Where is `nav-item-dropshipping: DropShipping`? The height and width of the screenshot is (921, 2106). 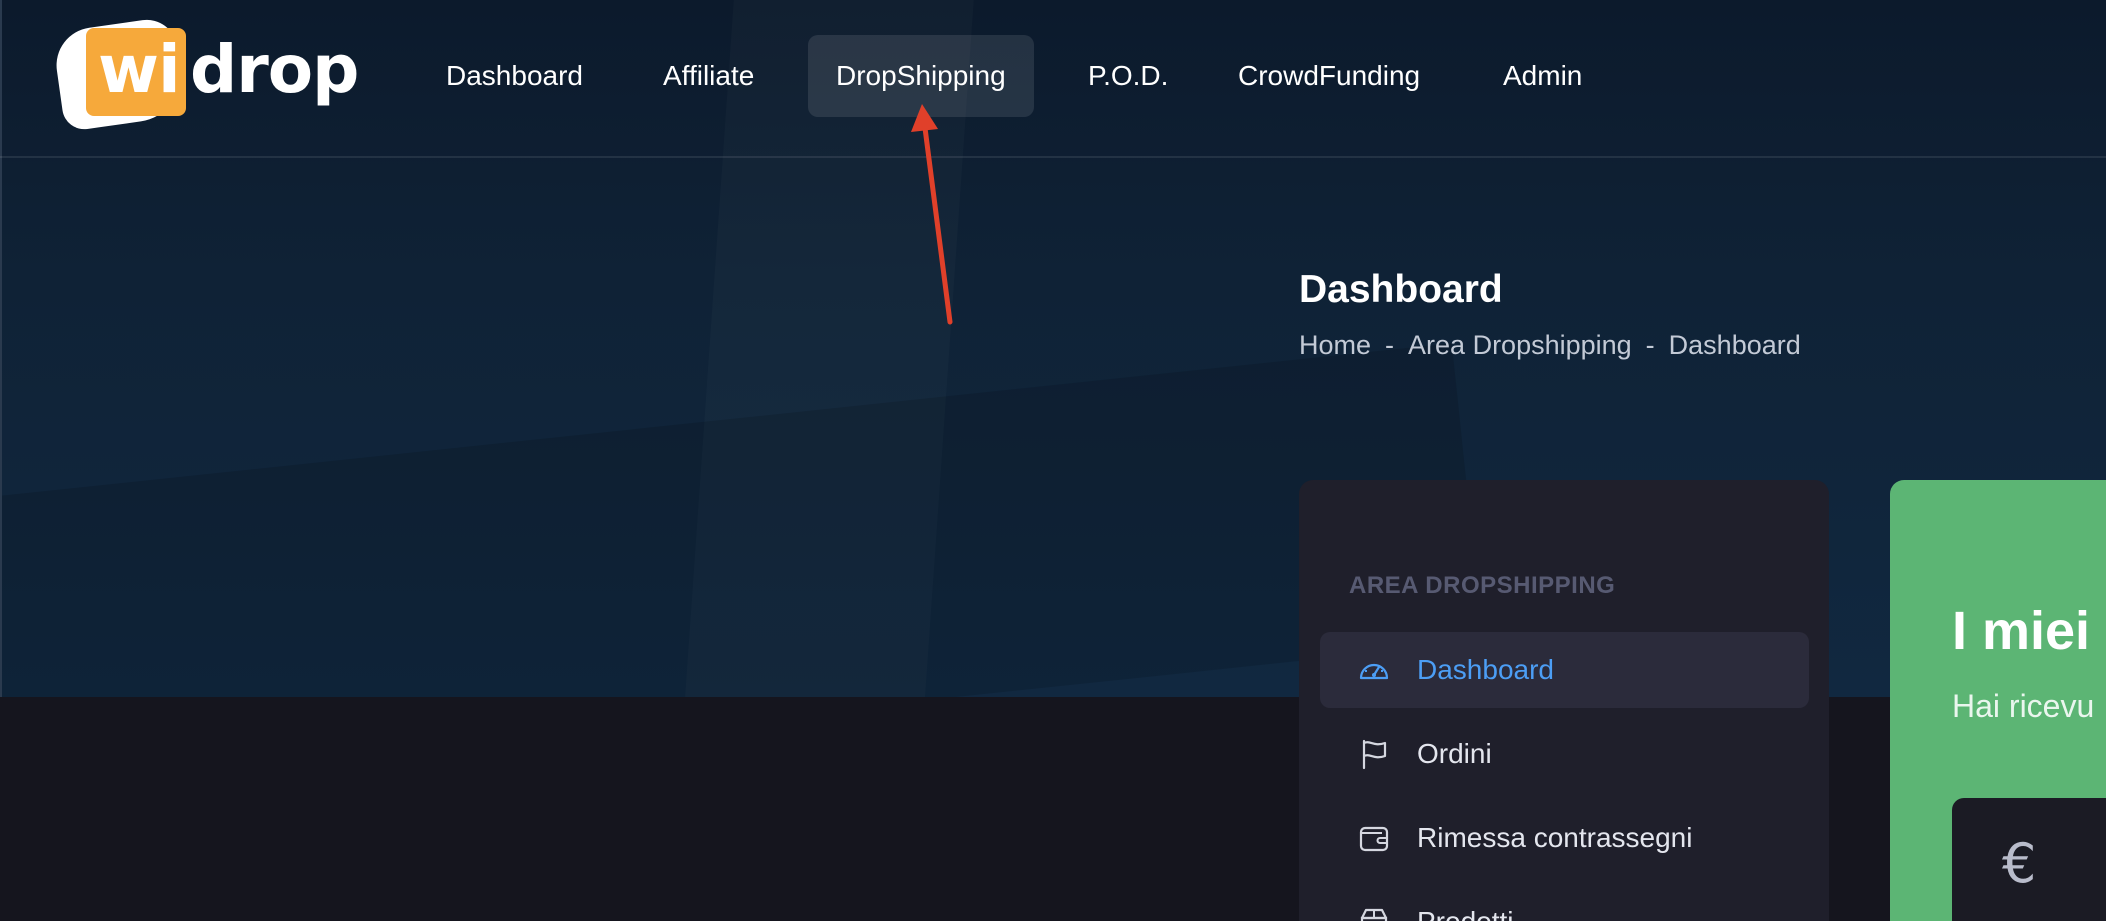
nav-item-dropshipping: DropShipping is located at coordinates (921, 76).